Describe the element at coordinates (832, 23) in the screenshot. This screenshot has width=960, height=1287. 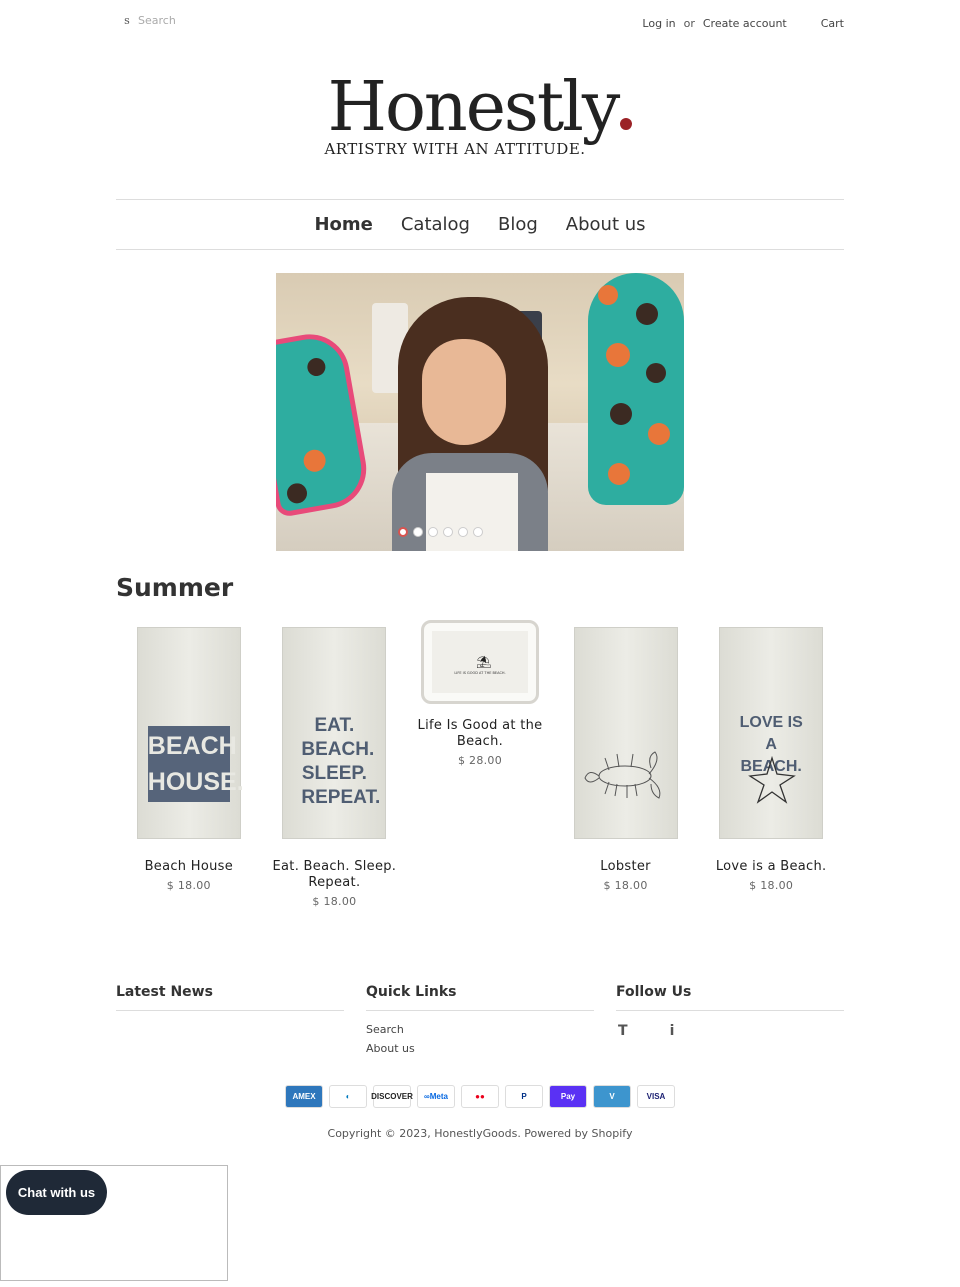
I see `cart-link: Cart` at that location.